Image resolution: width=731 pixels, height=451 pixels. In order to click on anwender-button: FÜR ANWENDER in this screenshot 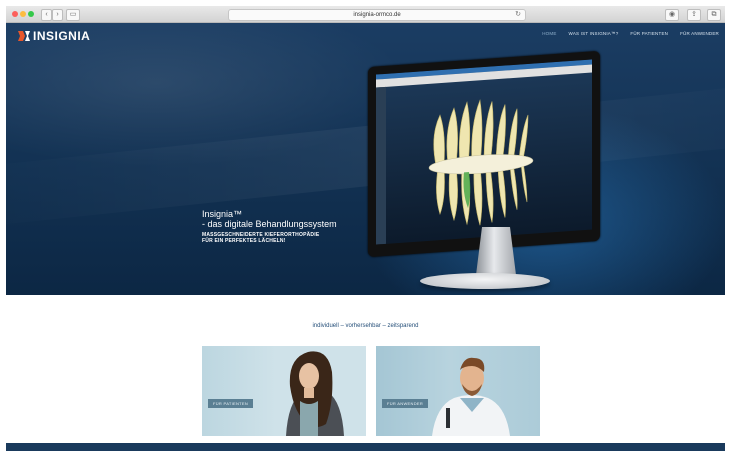, I will do `click(405, 403)`.